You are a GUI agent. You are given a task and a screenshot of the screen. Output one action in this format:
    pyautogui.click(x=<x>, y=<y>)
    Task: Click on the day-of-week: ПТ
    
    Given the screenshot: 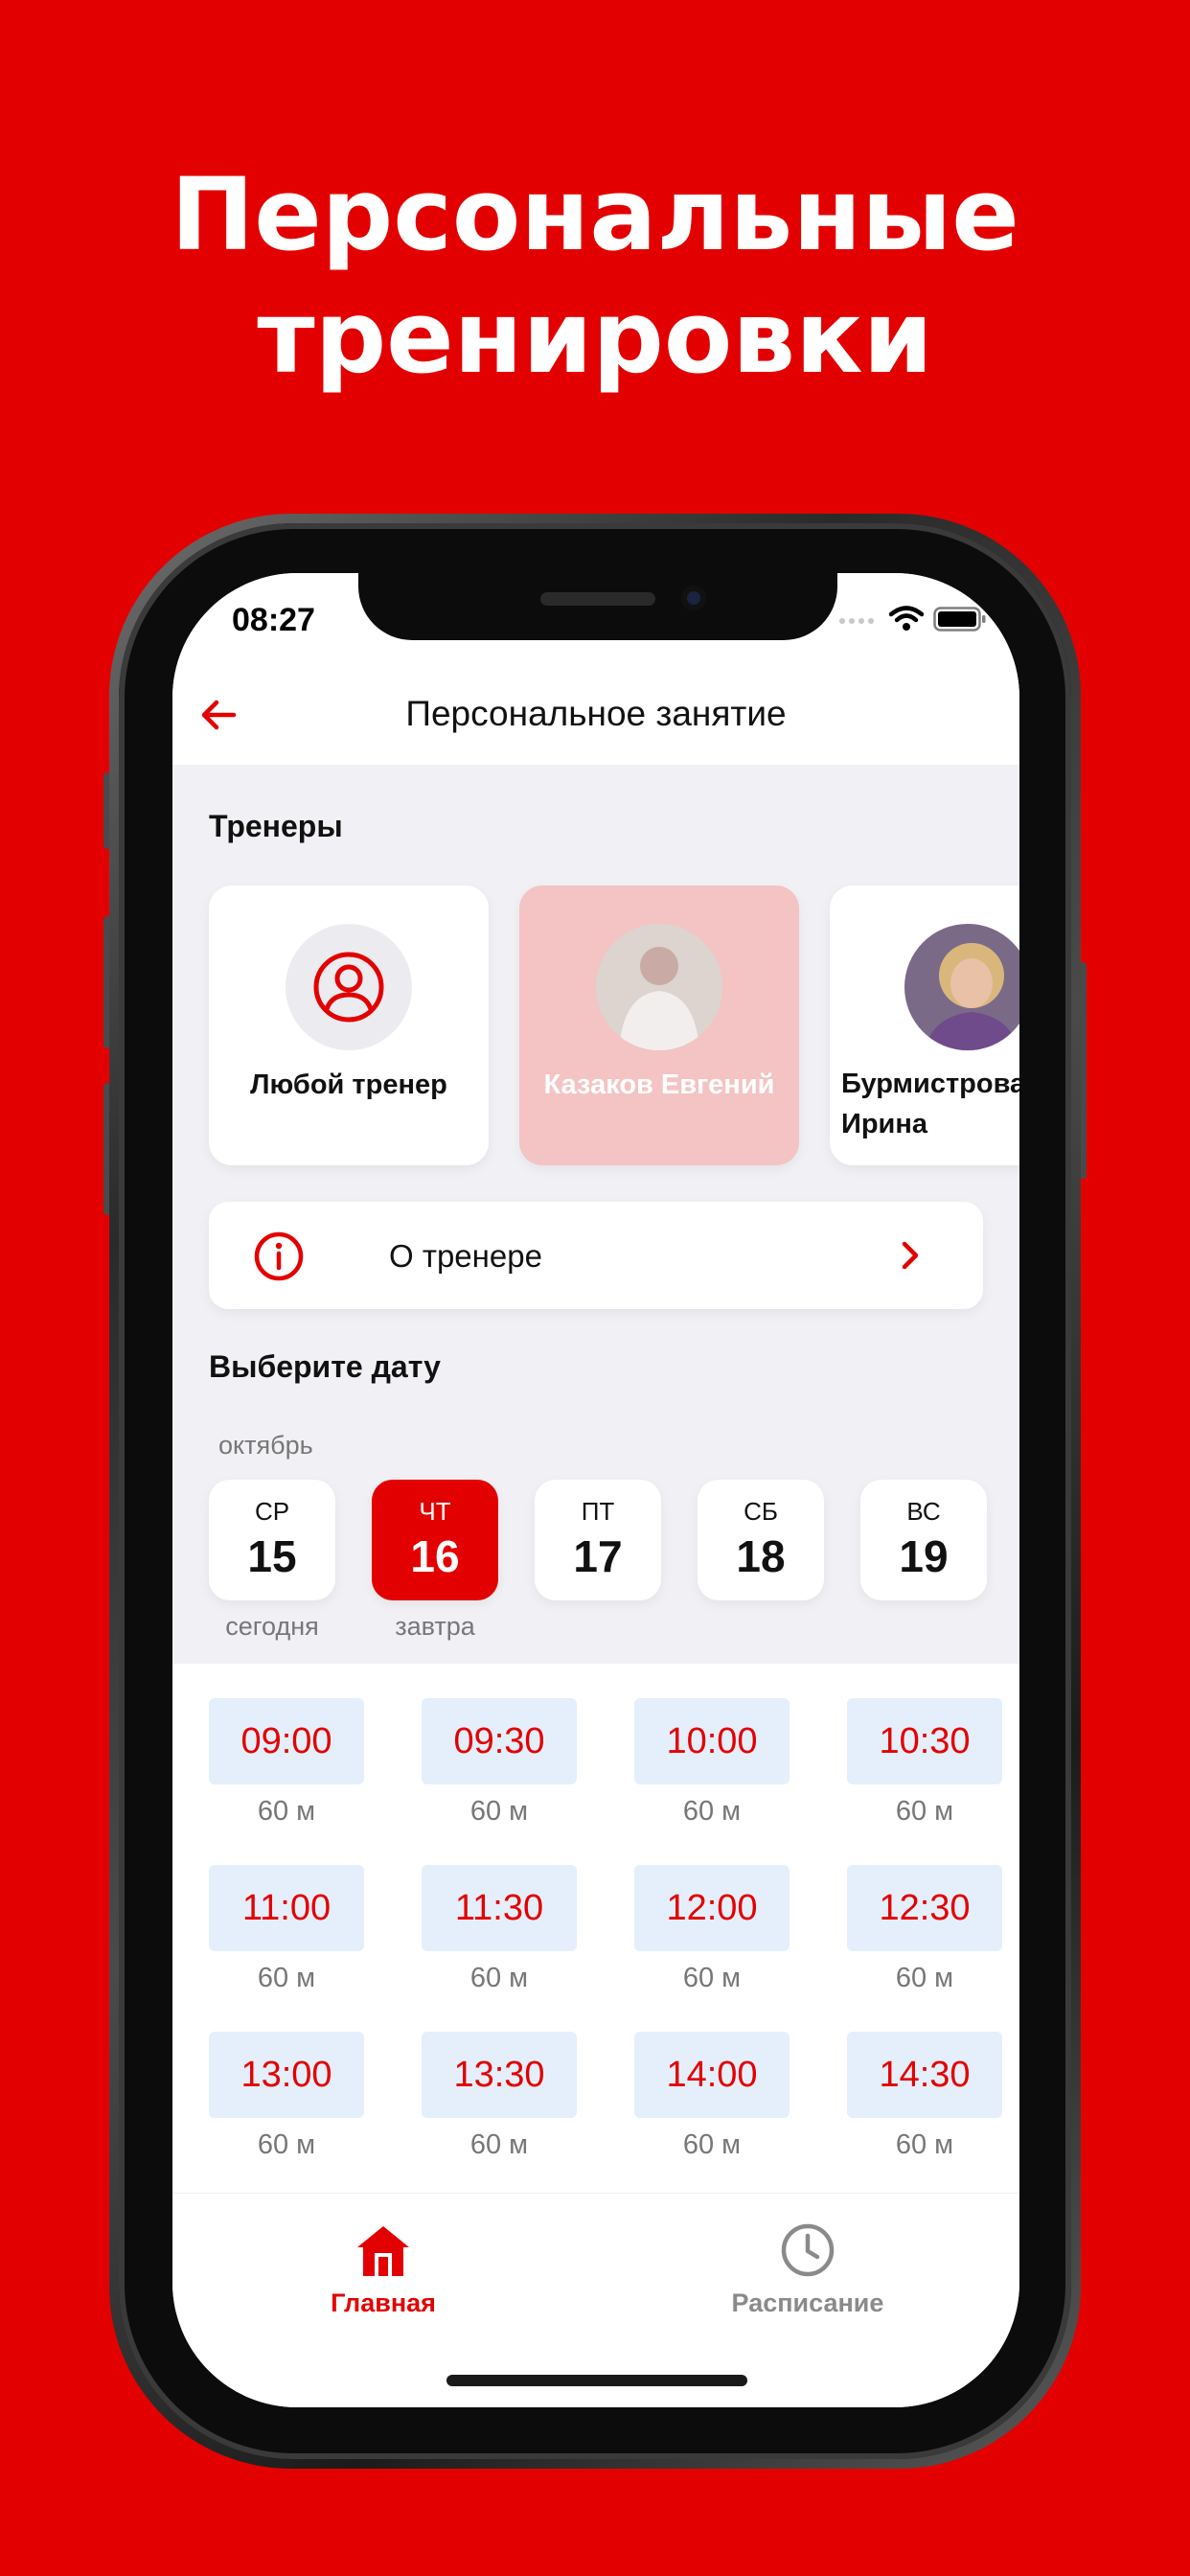 What is the action you would take?
    pyautogui.click(x=598, y=1511)
    